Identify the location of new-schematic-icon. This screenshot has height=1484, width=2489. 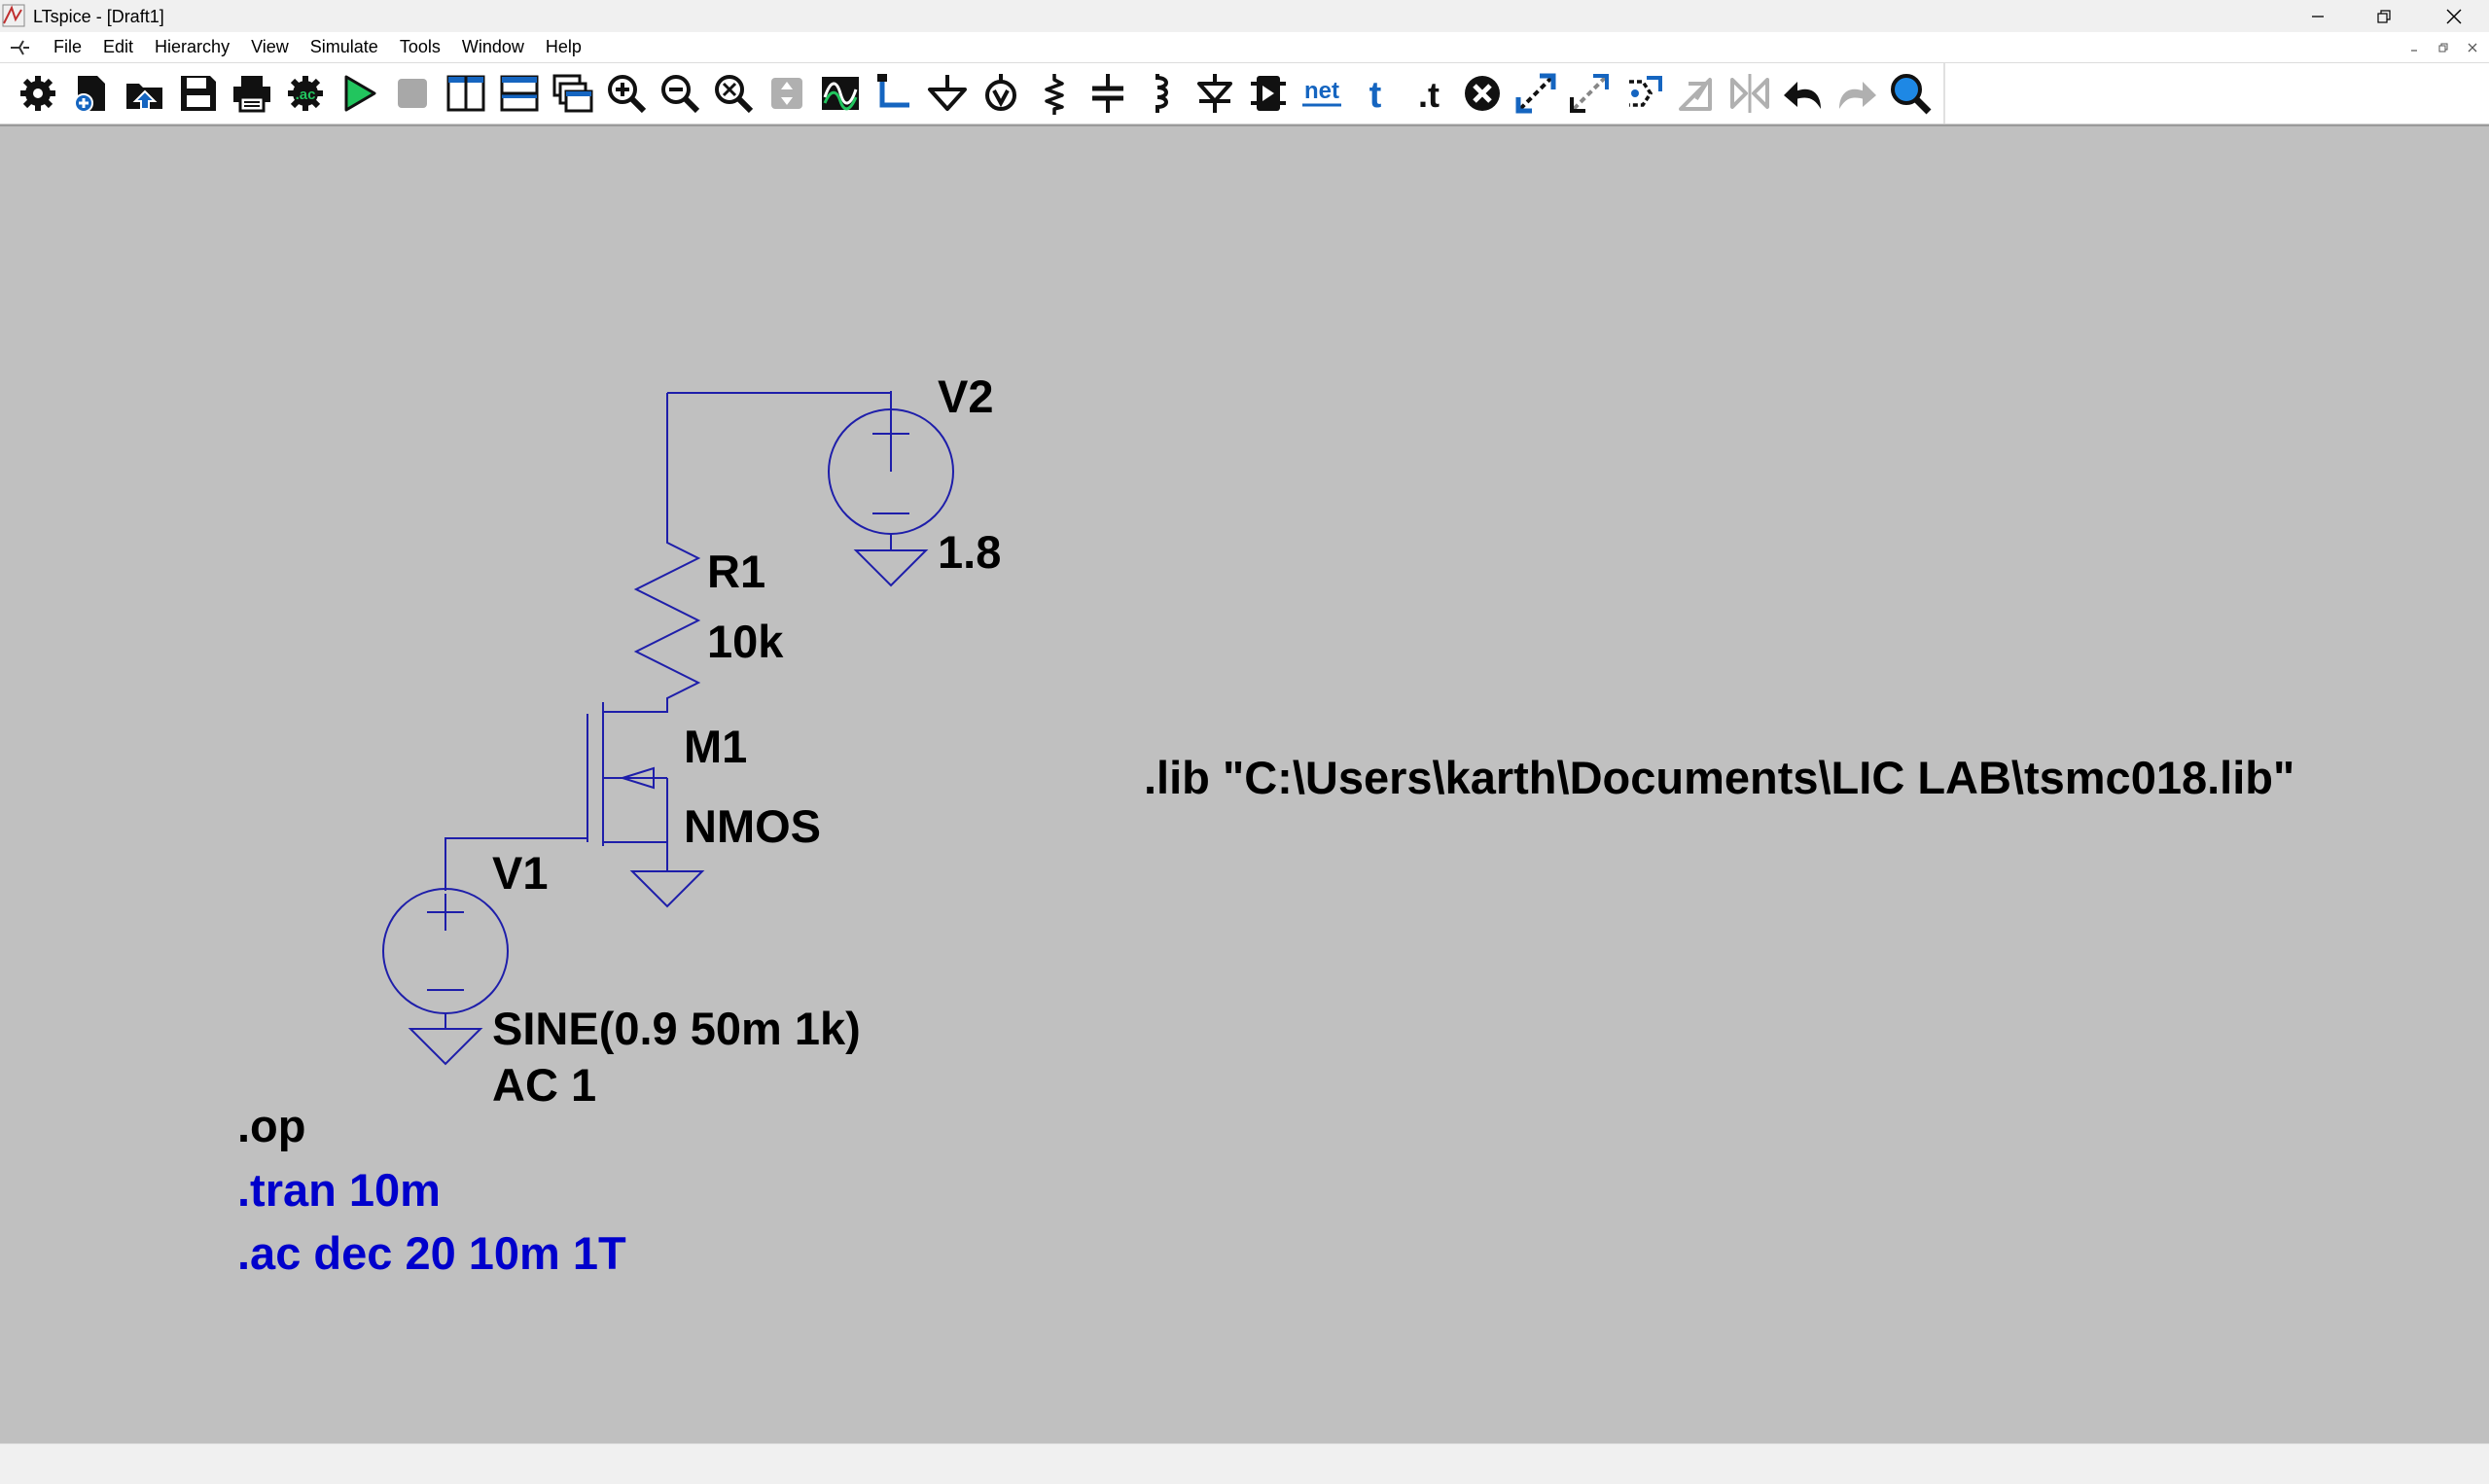
(89, 95).